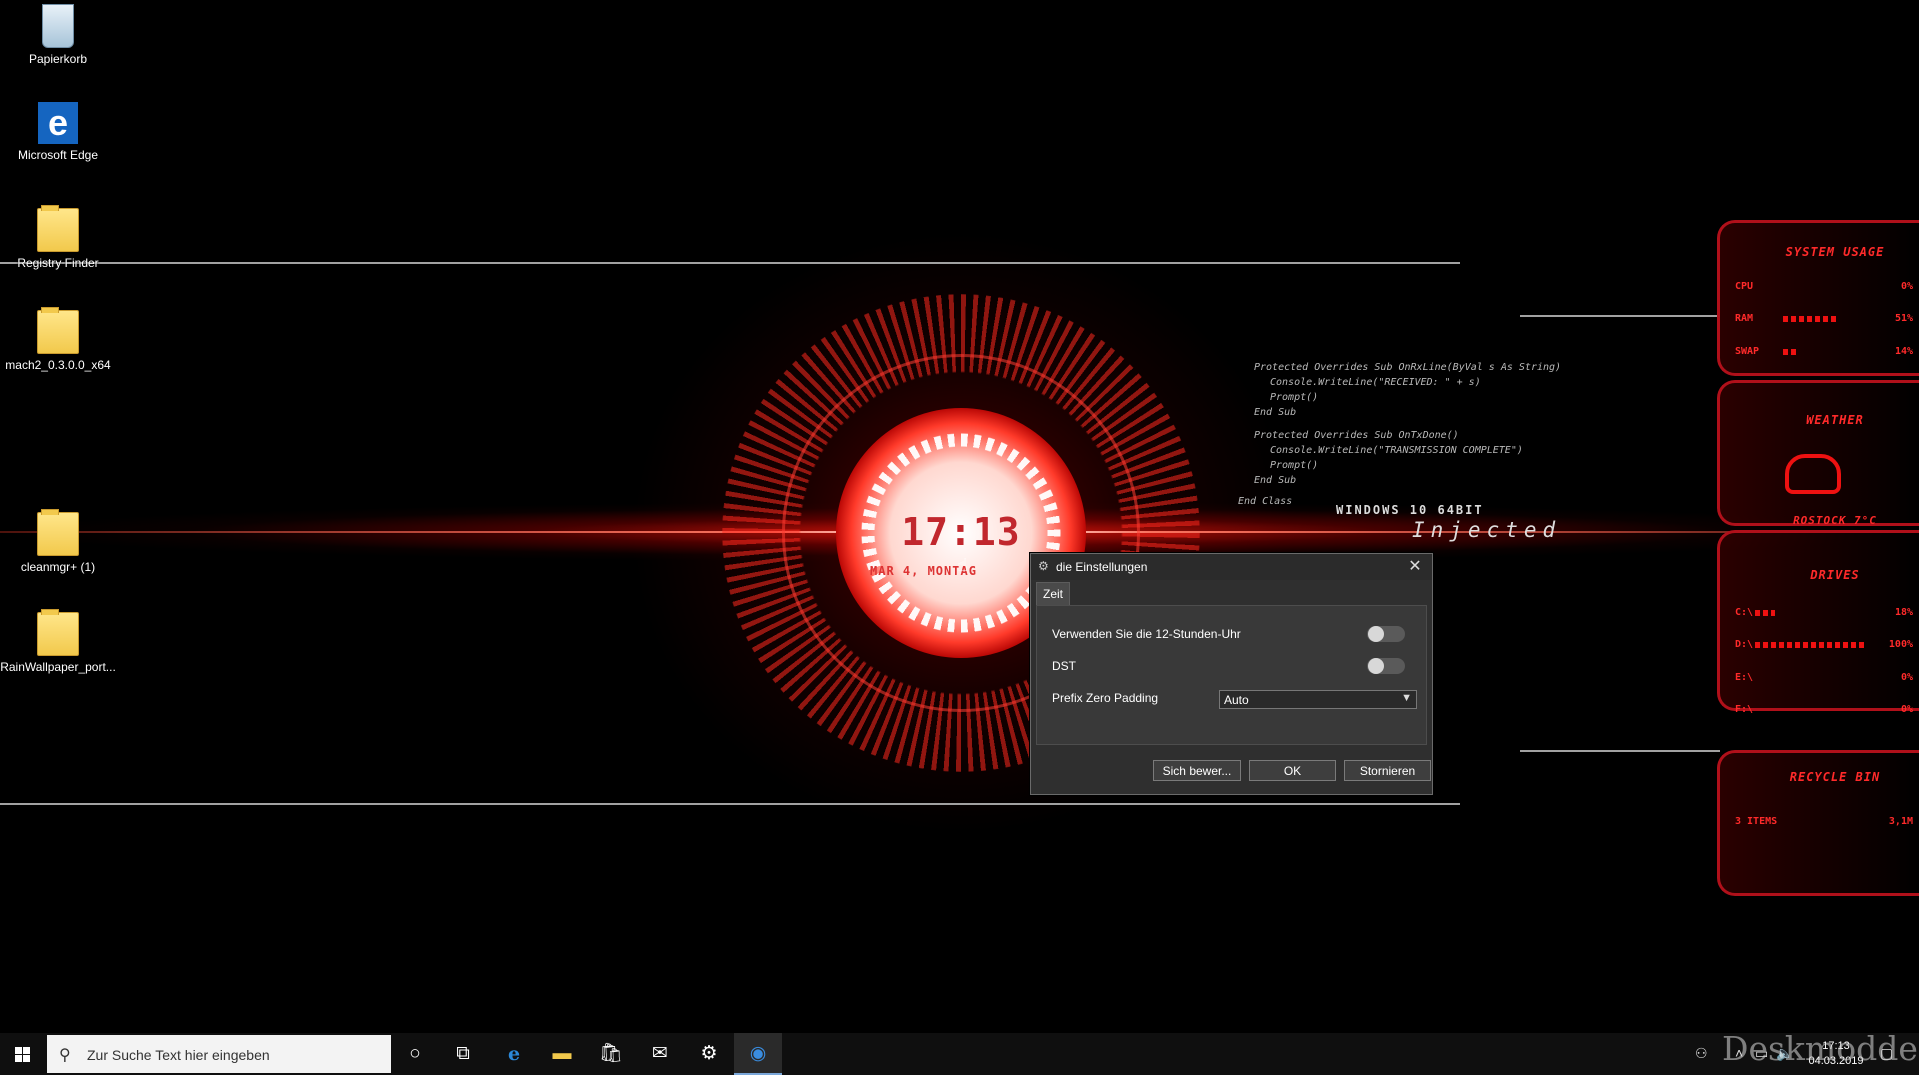 This screenshot has width=1919, height=1075. I want to click on recycle-title: RECYCLE BIN, so click(1835, 777).